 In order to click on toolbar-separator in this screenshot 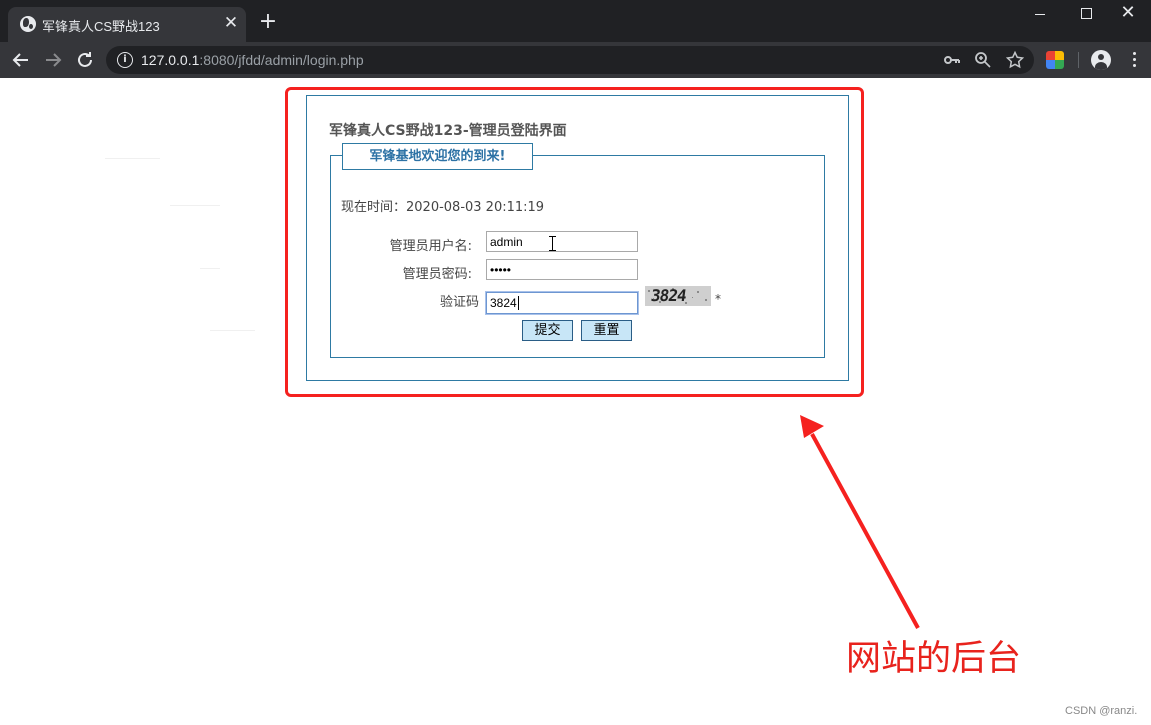, I will do `click(1078, 60)`.